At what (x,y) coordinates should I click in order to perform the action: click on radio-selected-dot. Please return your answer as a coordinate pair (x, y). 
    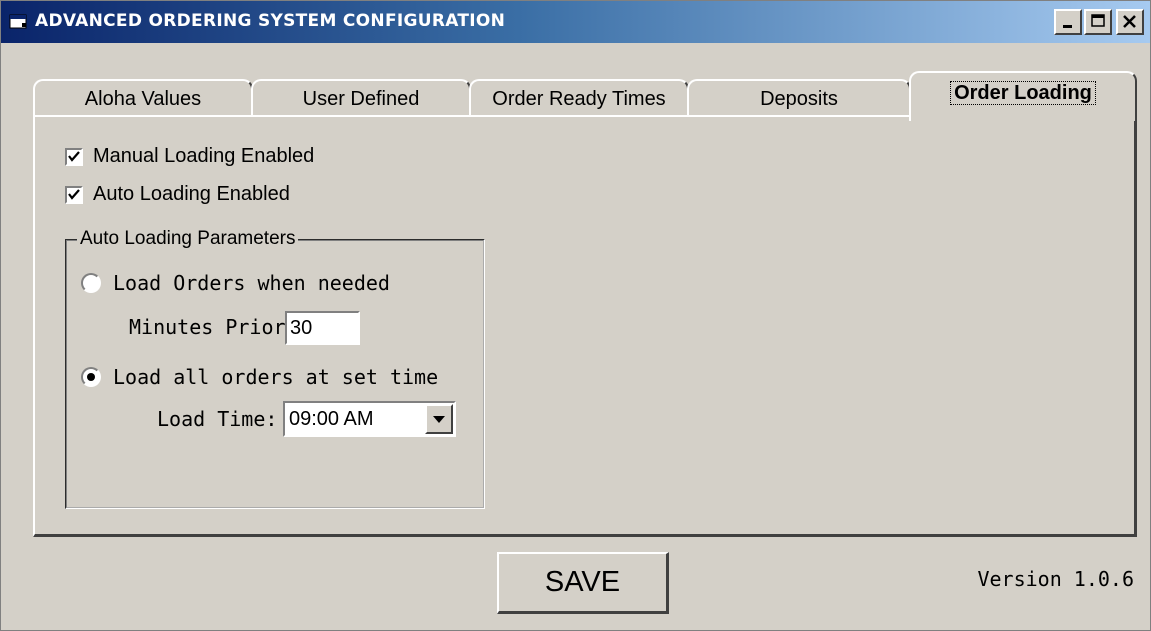
    Looking at the image, I should click on (91, 377).